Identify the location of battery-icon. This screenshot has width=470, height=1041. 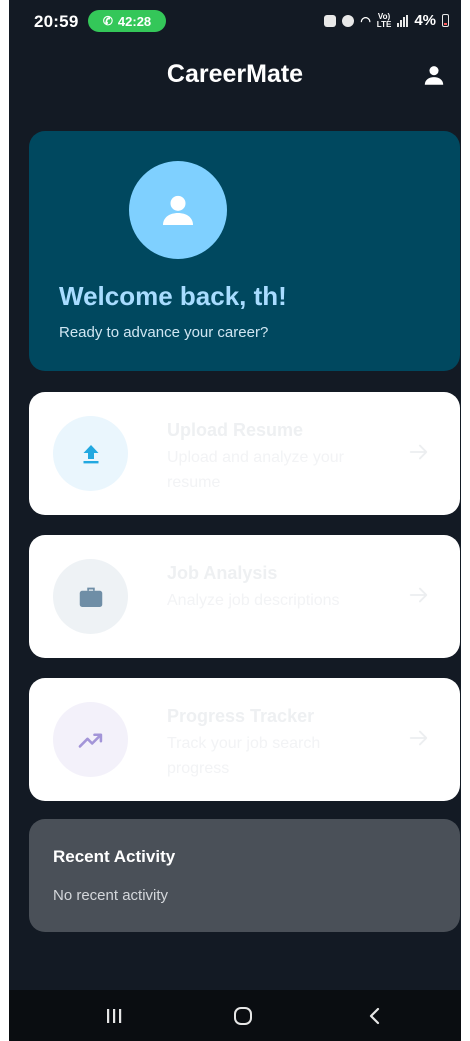
(445, 20).